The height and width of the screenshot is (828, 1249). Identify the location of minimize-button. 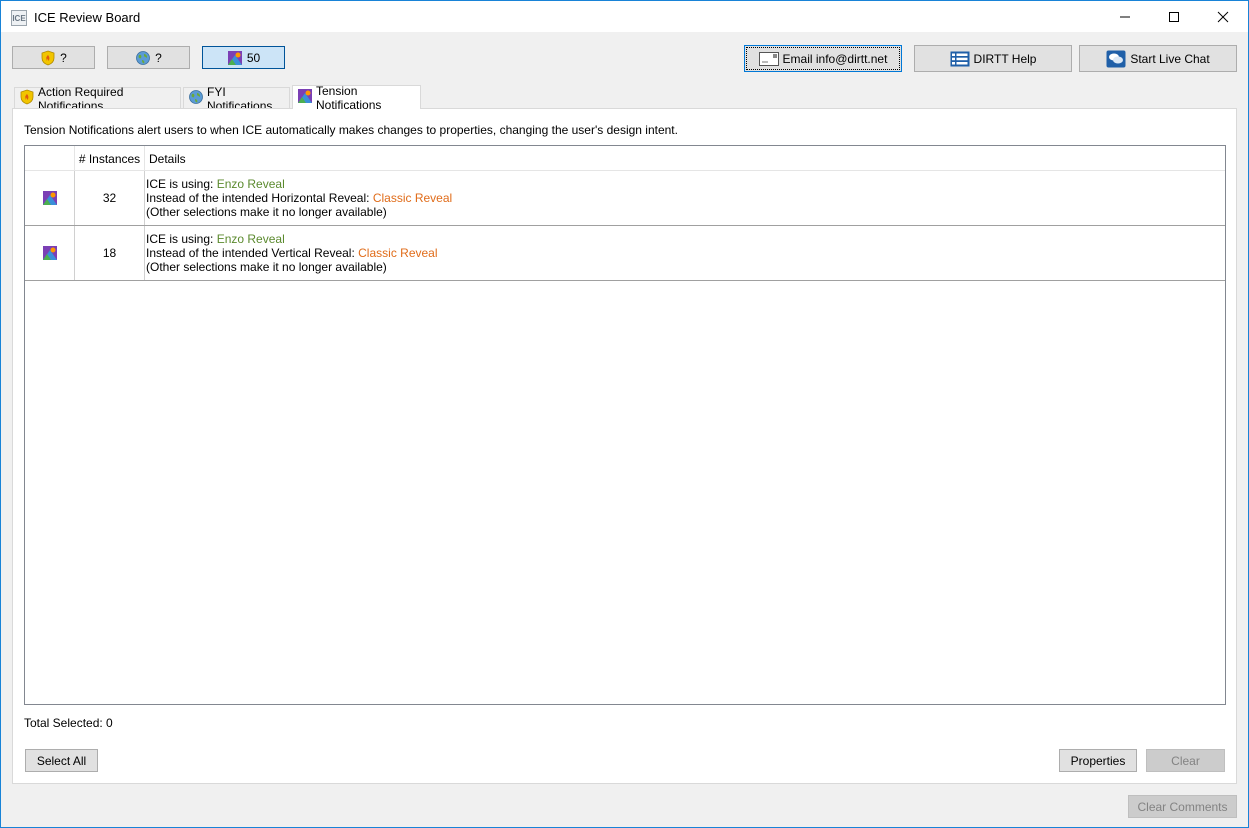
(1125, 16).